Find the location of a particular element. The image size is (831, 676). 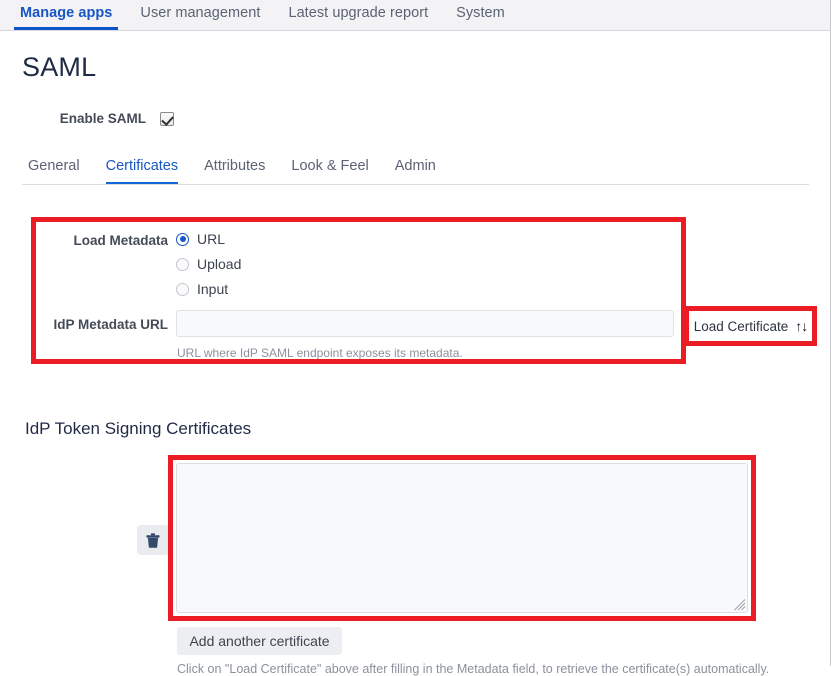

tab-look-and-feel: Look & Feel is located at coordinates (329, 170).